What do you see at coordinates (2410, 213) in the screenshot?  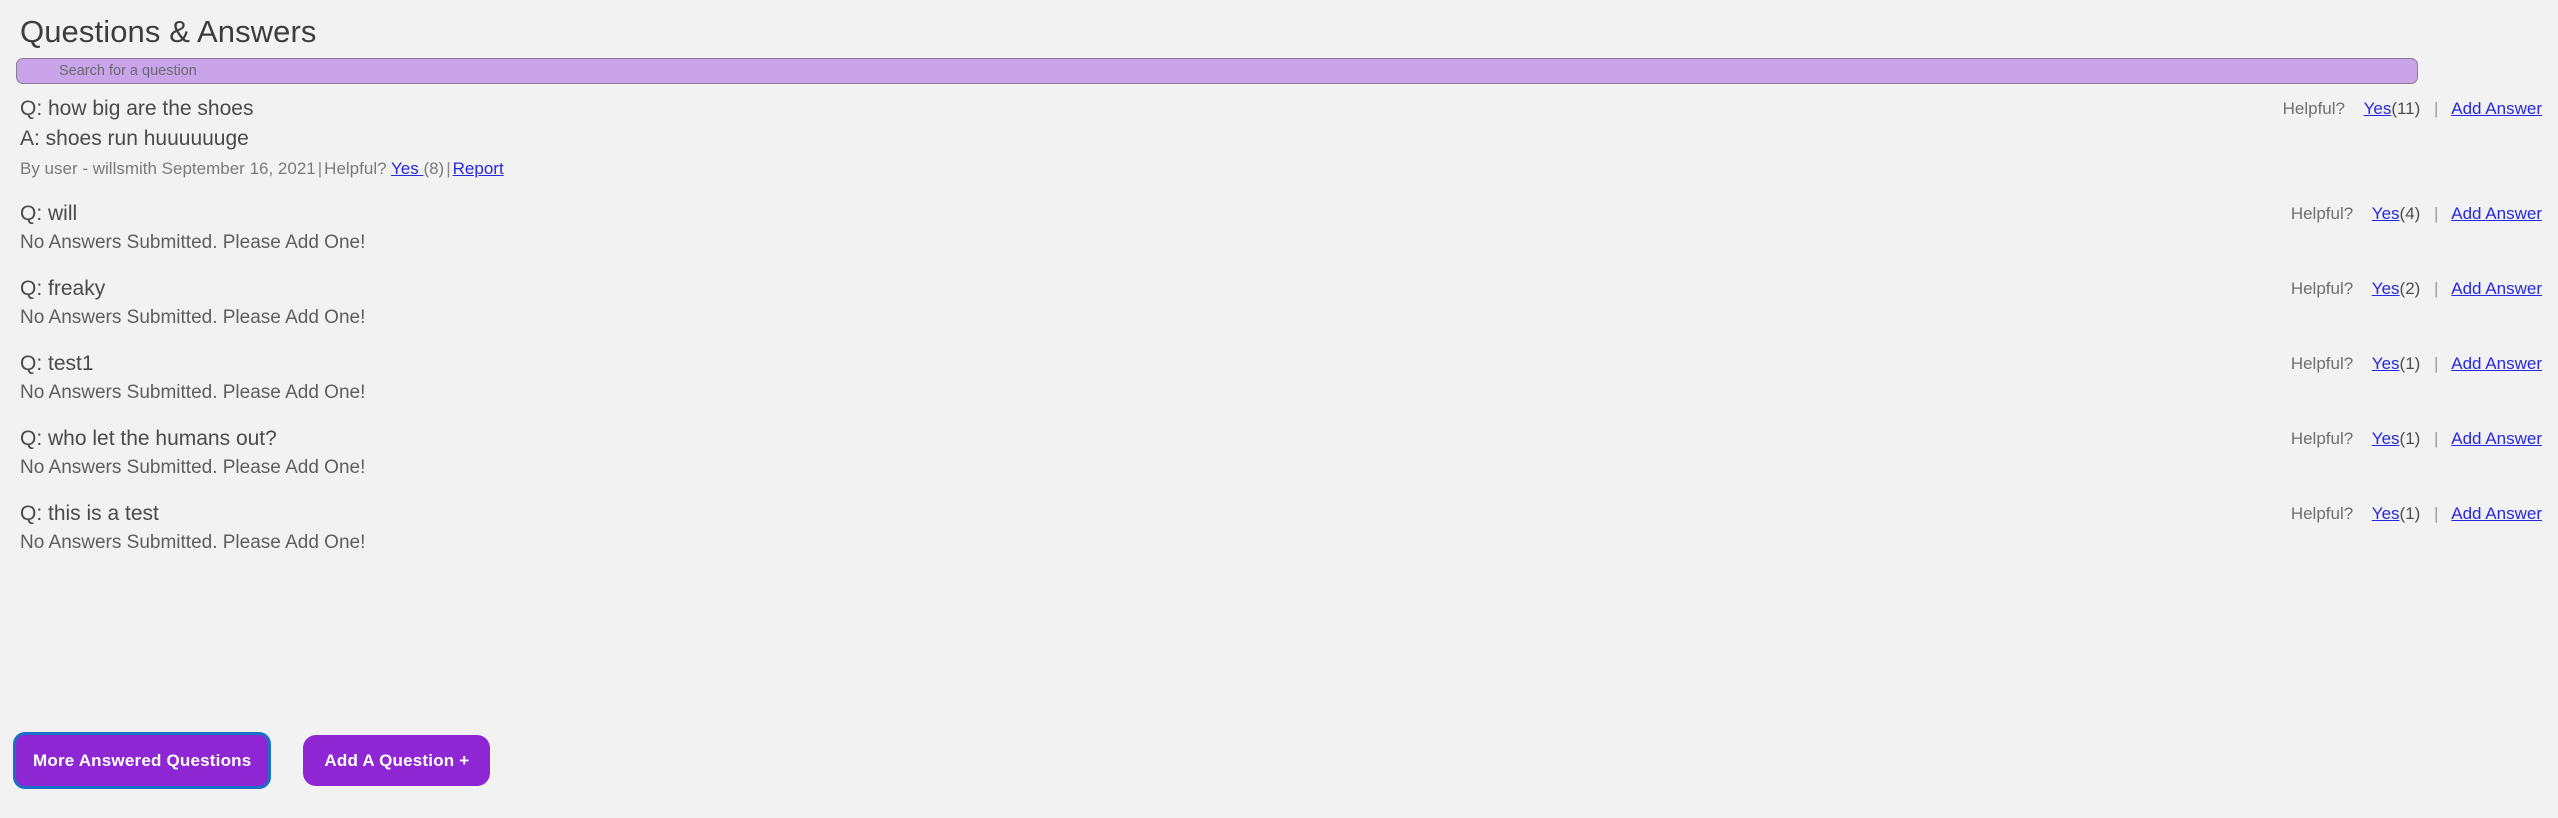 I see `helpful-count: (4)` at bounding box center [2410, 213].